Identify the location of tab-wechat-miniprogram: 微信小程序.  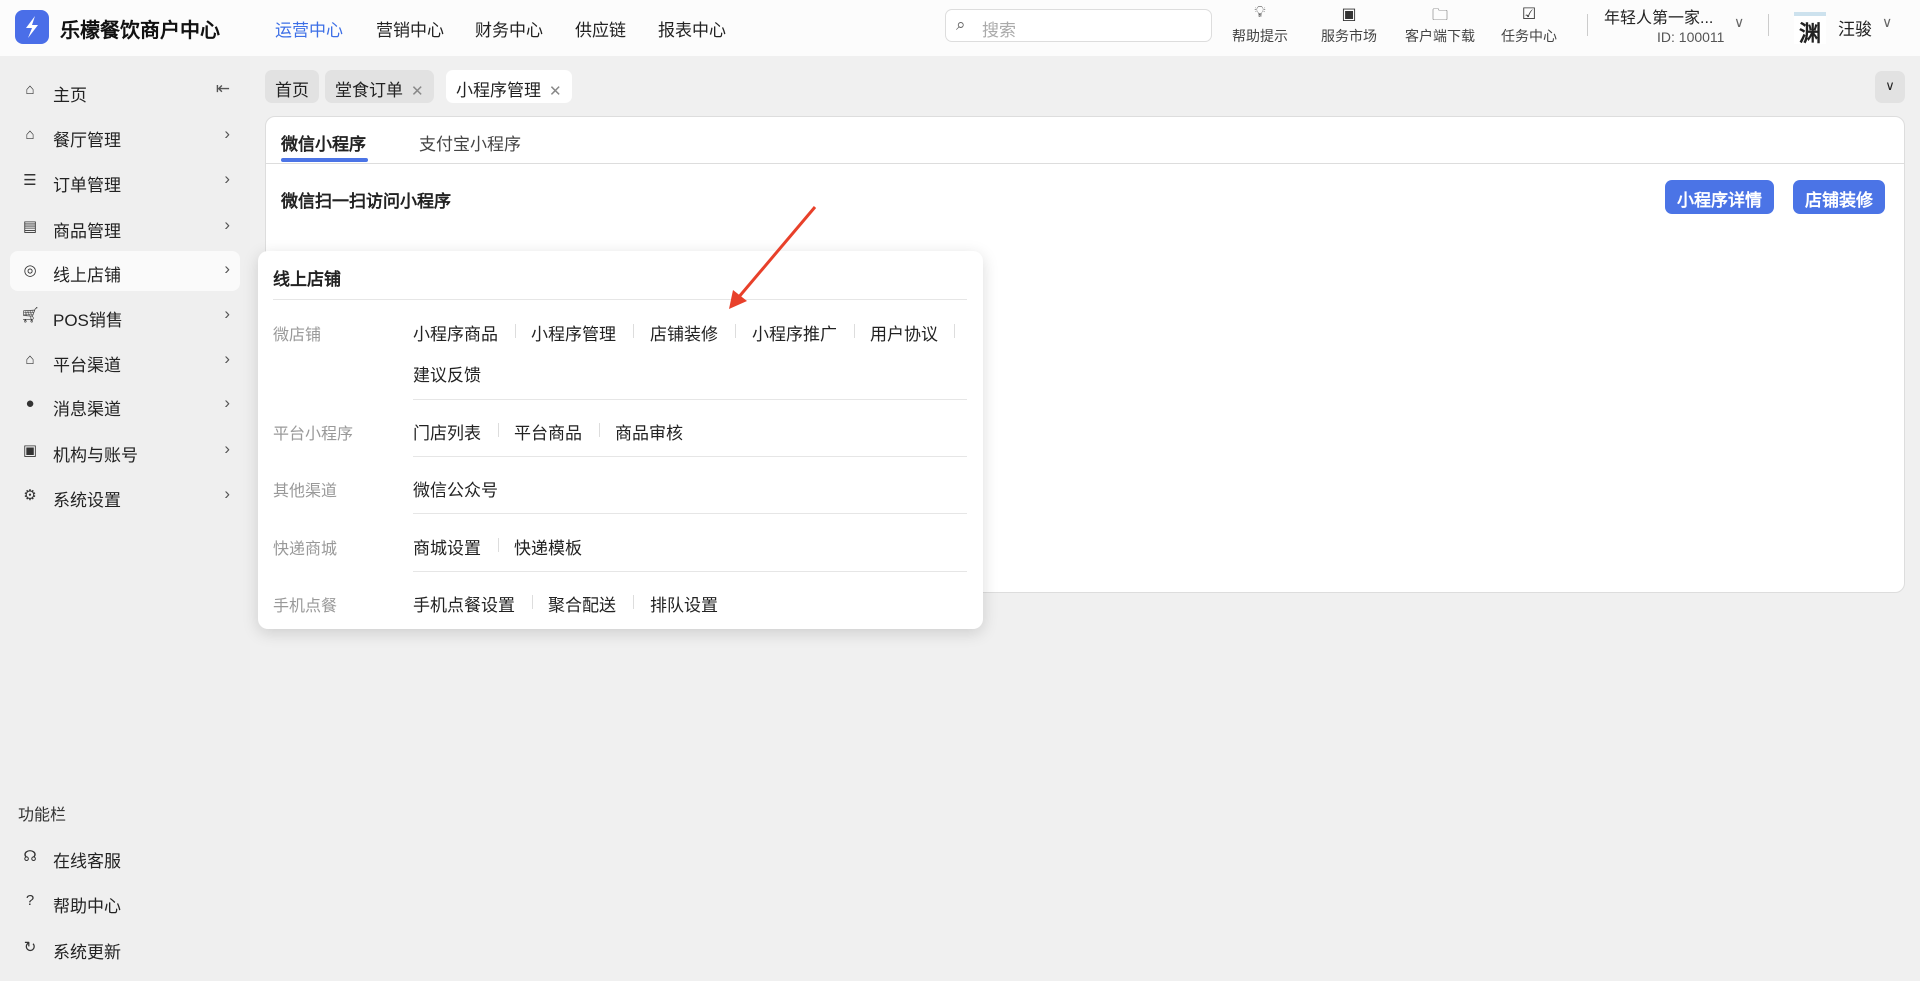
(323, 142).